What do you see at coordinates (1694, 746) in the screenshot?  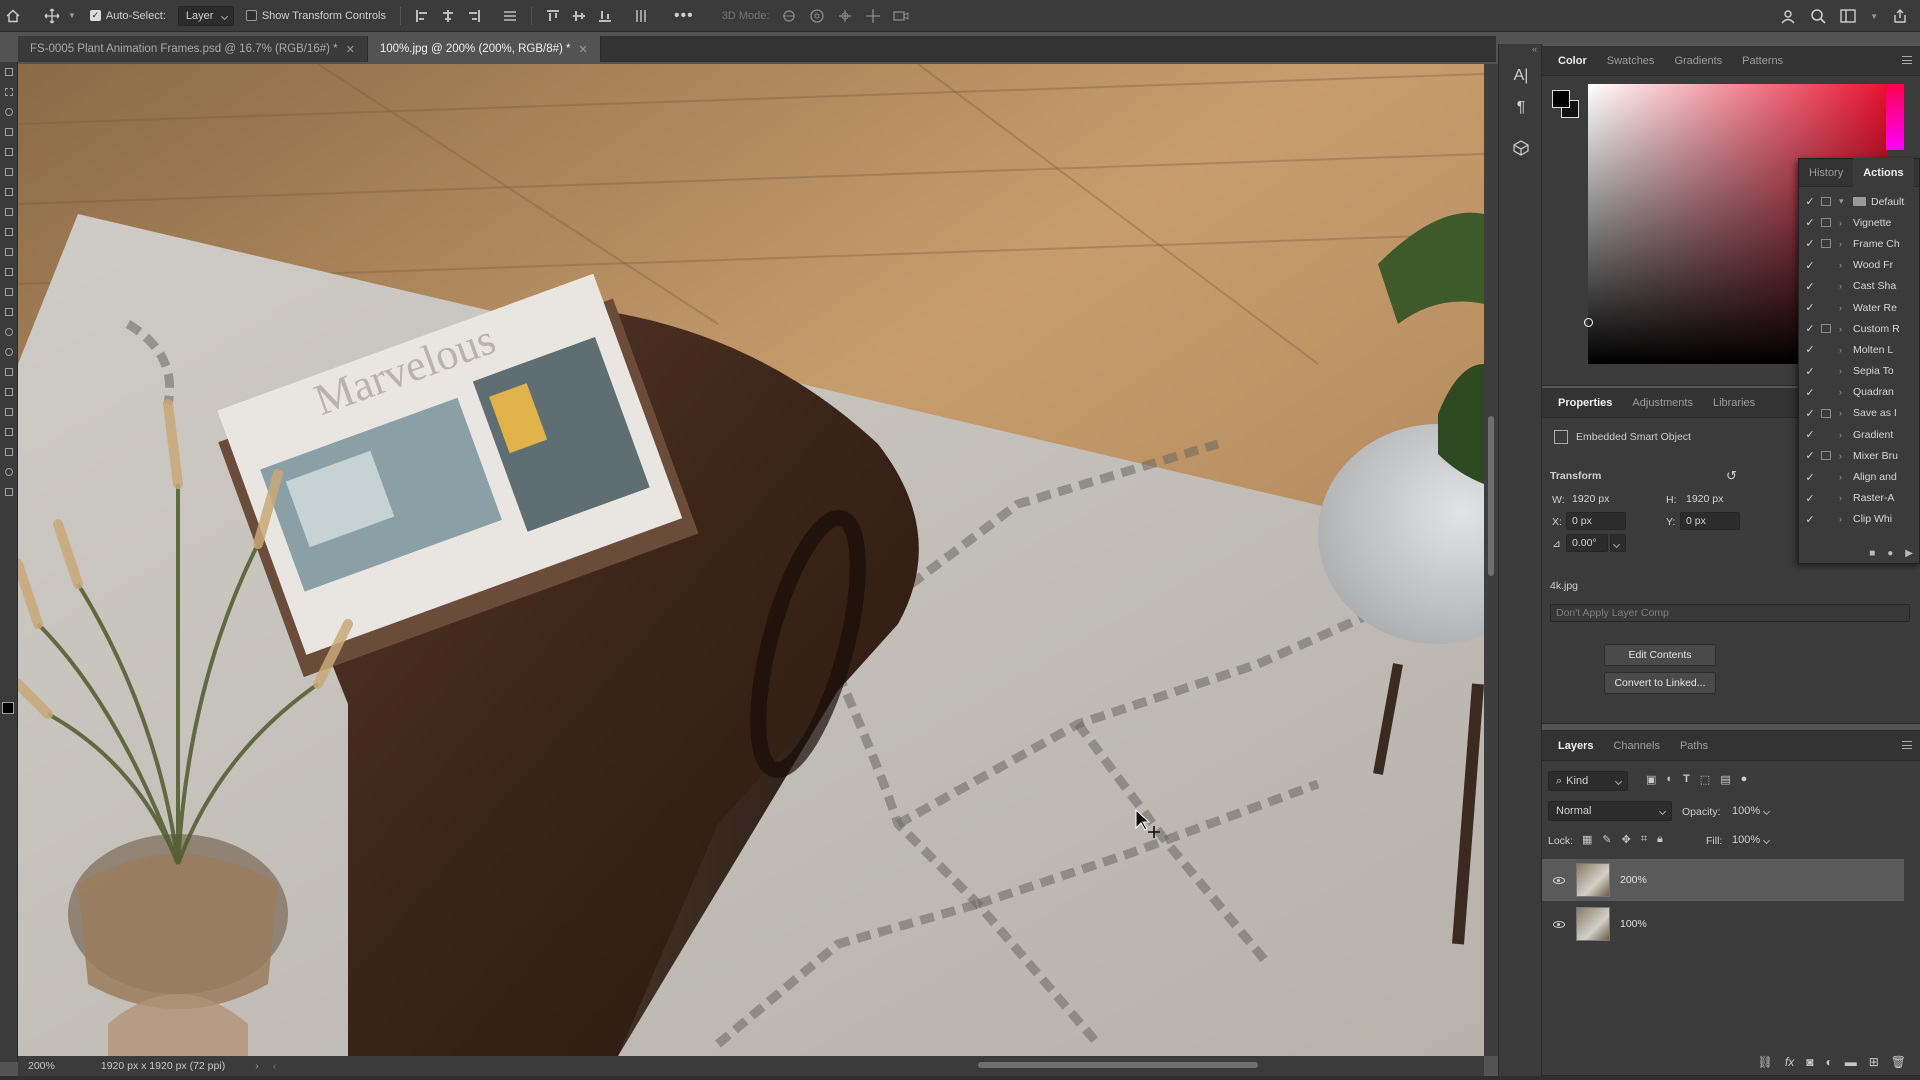 I see `tab-paths: Paths` at bounding box center [1694, 746].